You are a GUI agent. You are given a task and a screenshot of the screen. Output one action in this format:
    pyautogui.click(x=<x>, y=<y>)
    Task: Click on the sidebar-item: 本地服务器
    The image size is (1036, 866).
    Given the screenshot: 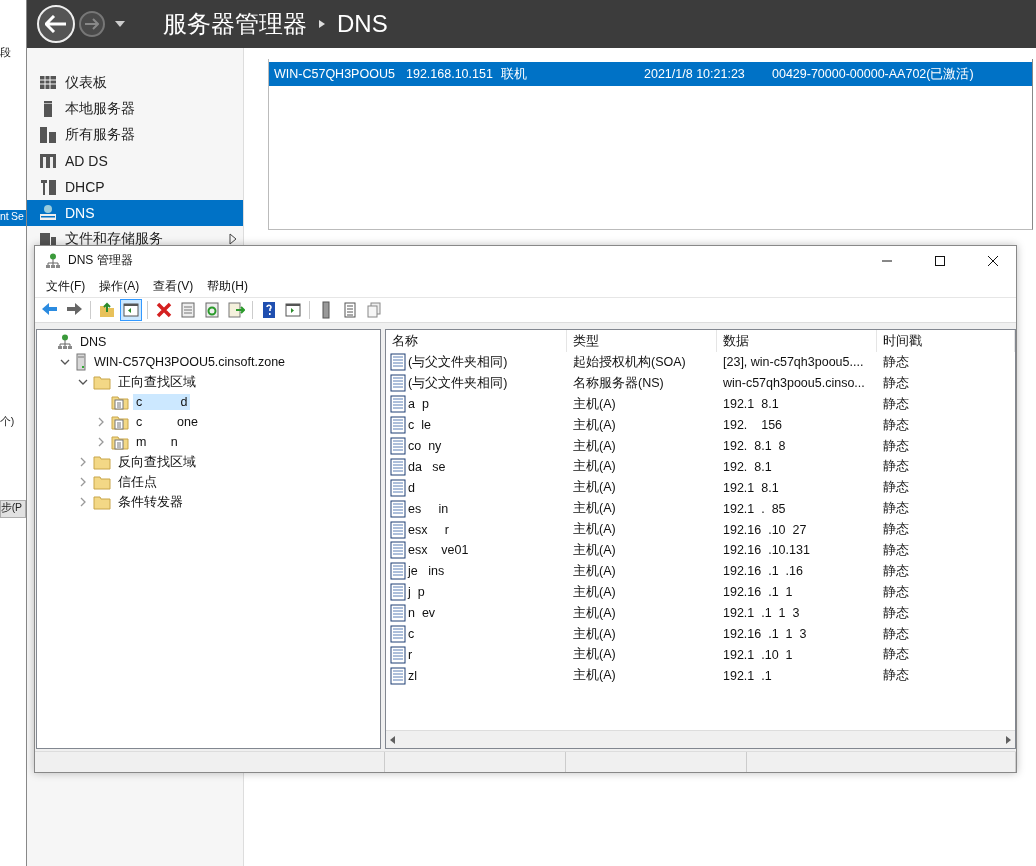 What is the action you would take?
    pyautogui.click(x=135, y=109)
    